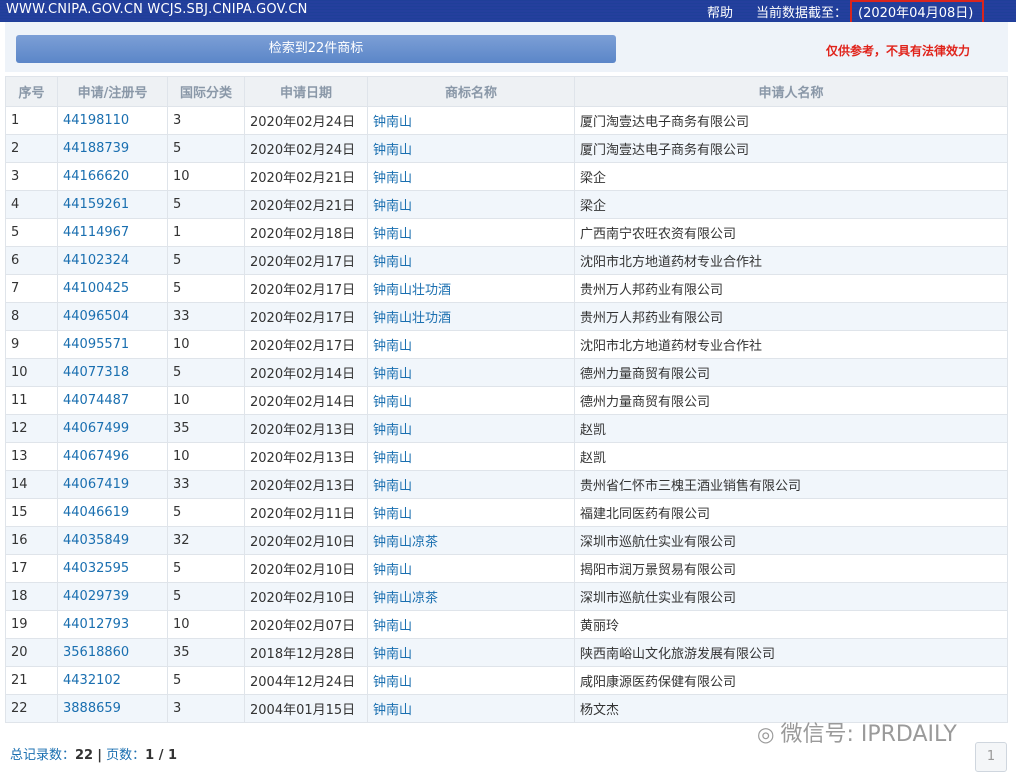  Describe the element at coordinates (112, 624) in the screenshot. I see `reg-number-link: 44012793` at that location.